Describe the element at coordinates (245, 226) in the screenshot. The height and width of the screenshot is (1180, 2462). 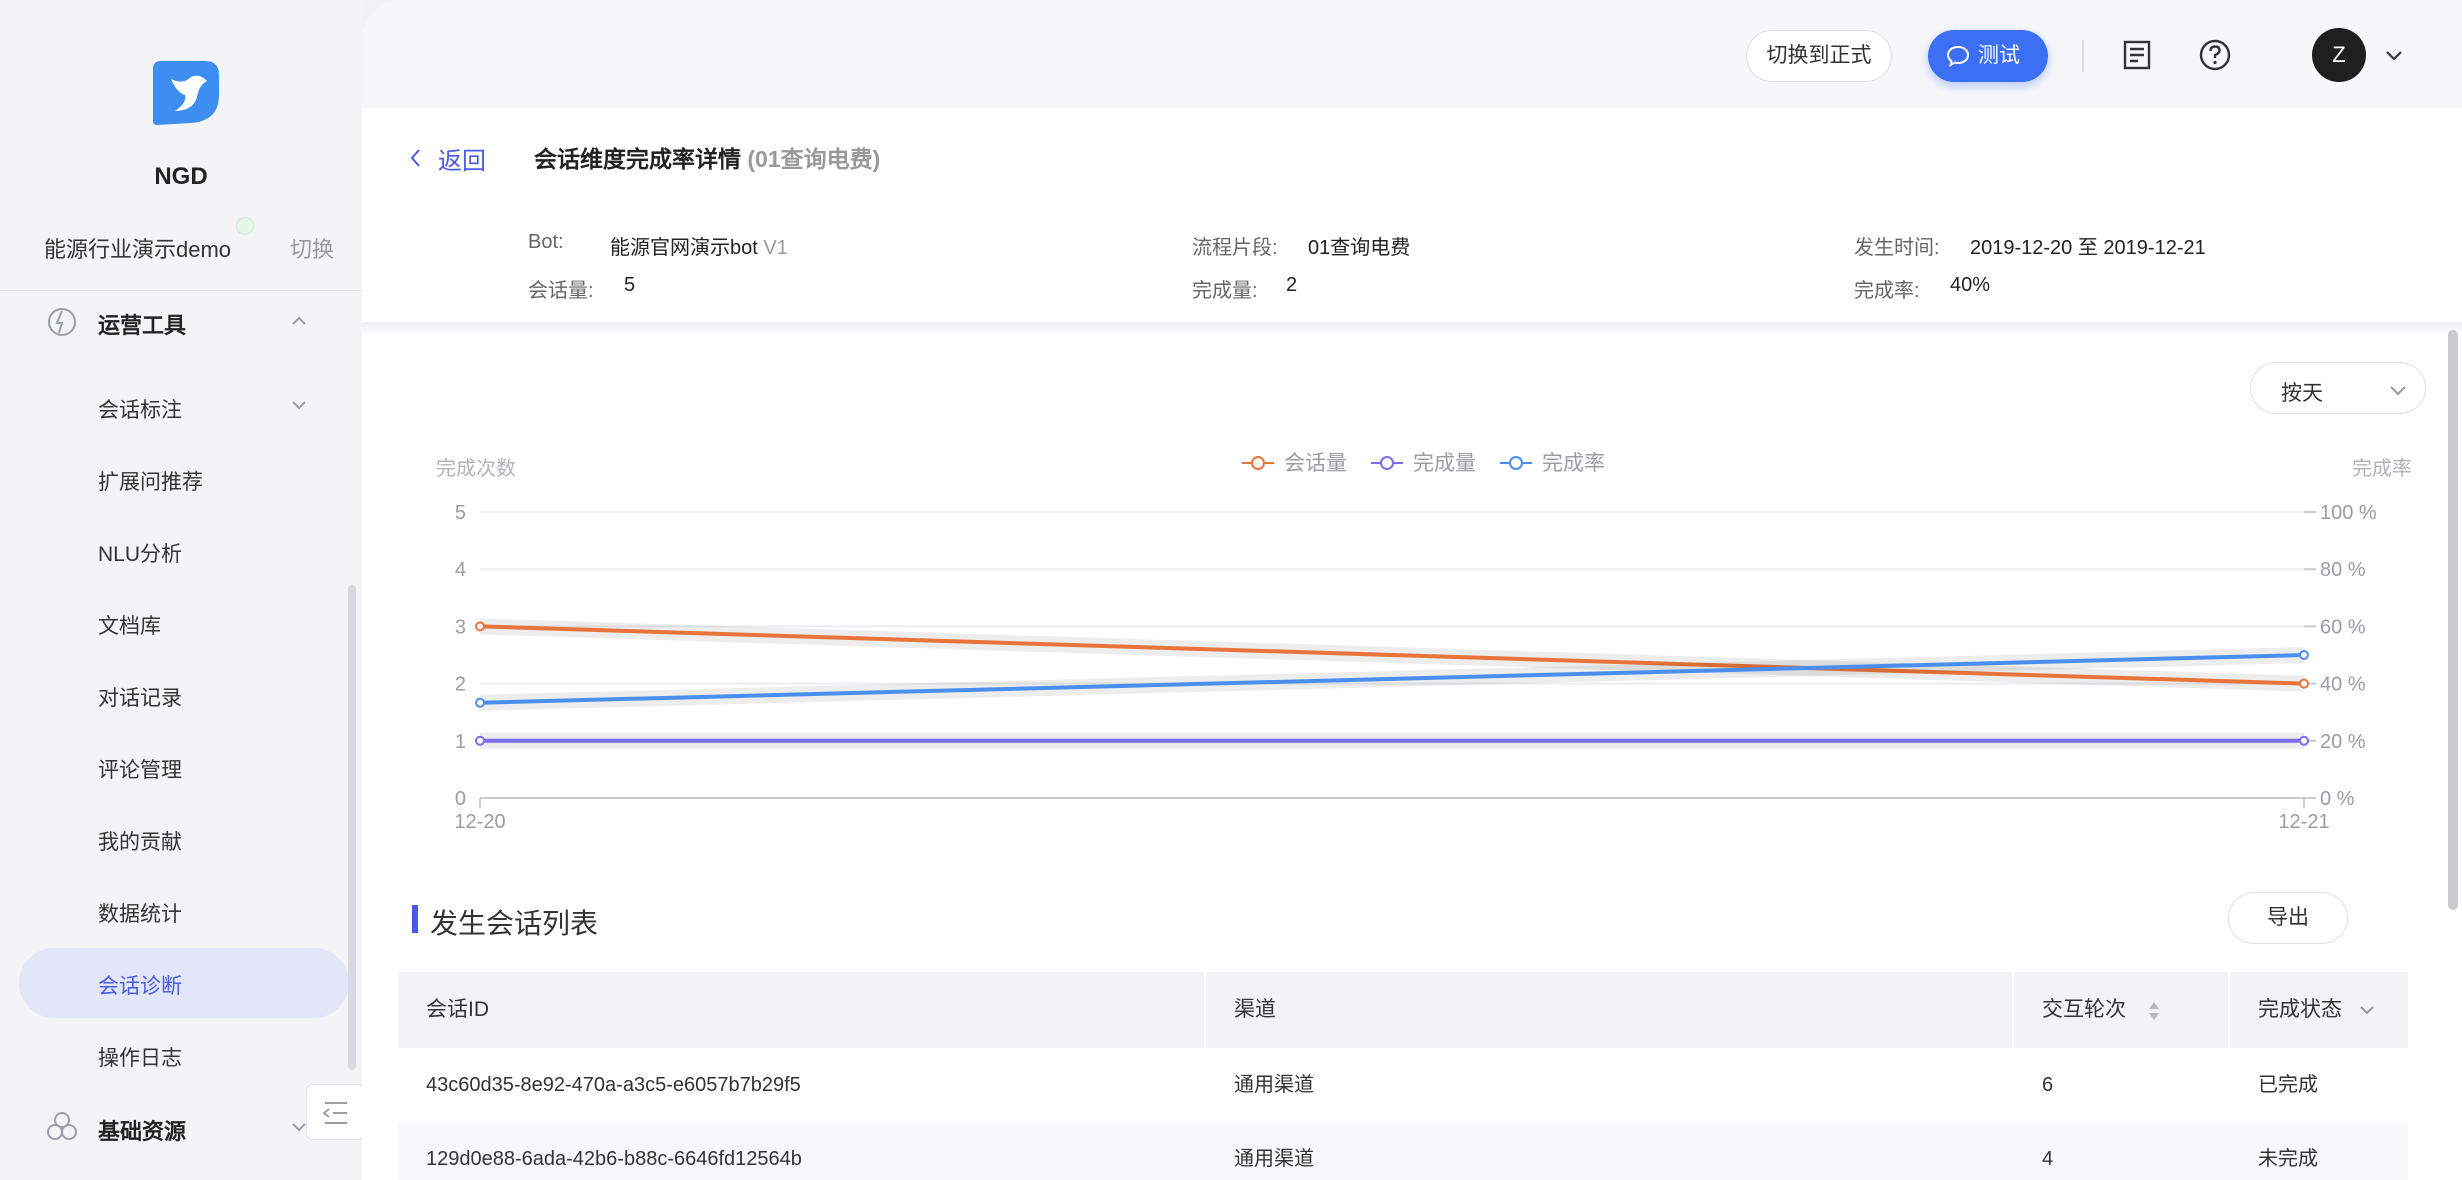
I see `workspace-status-icon` at that location.